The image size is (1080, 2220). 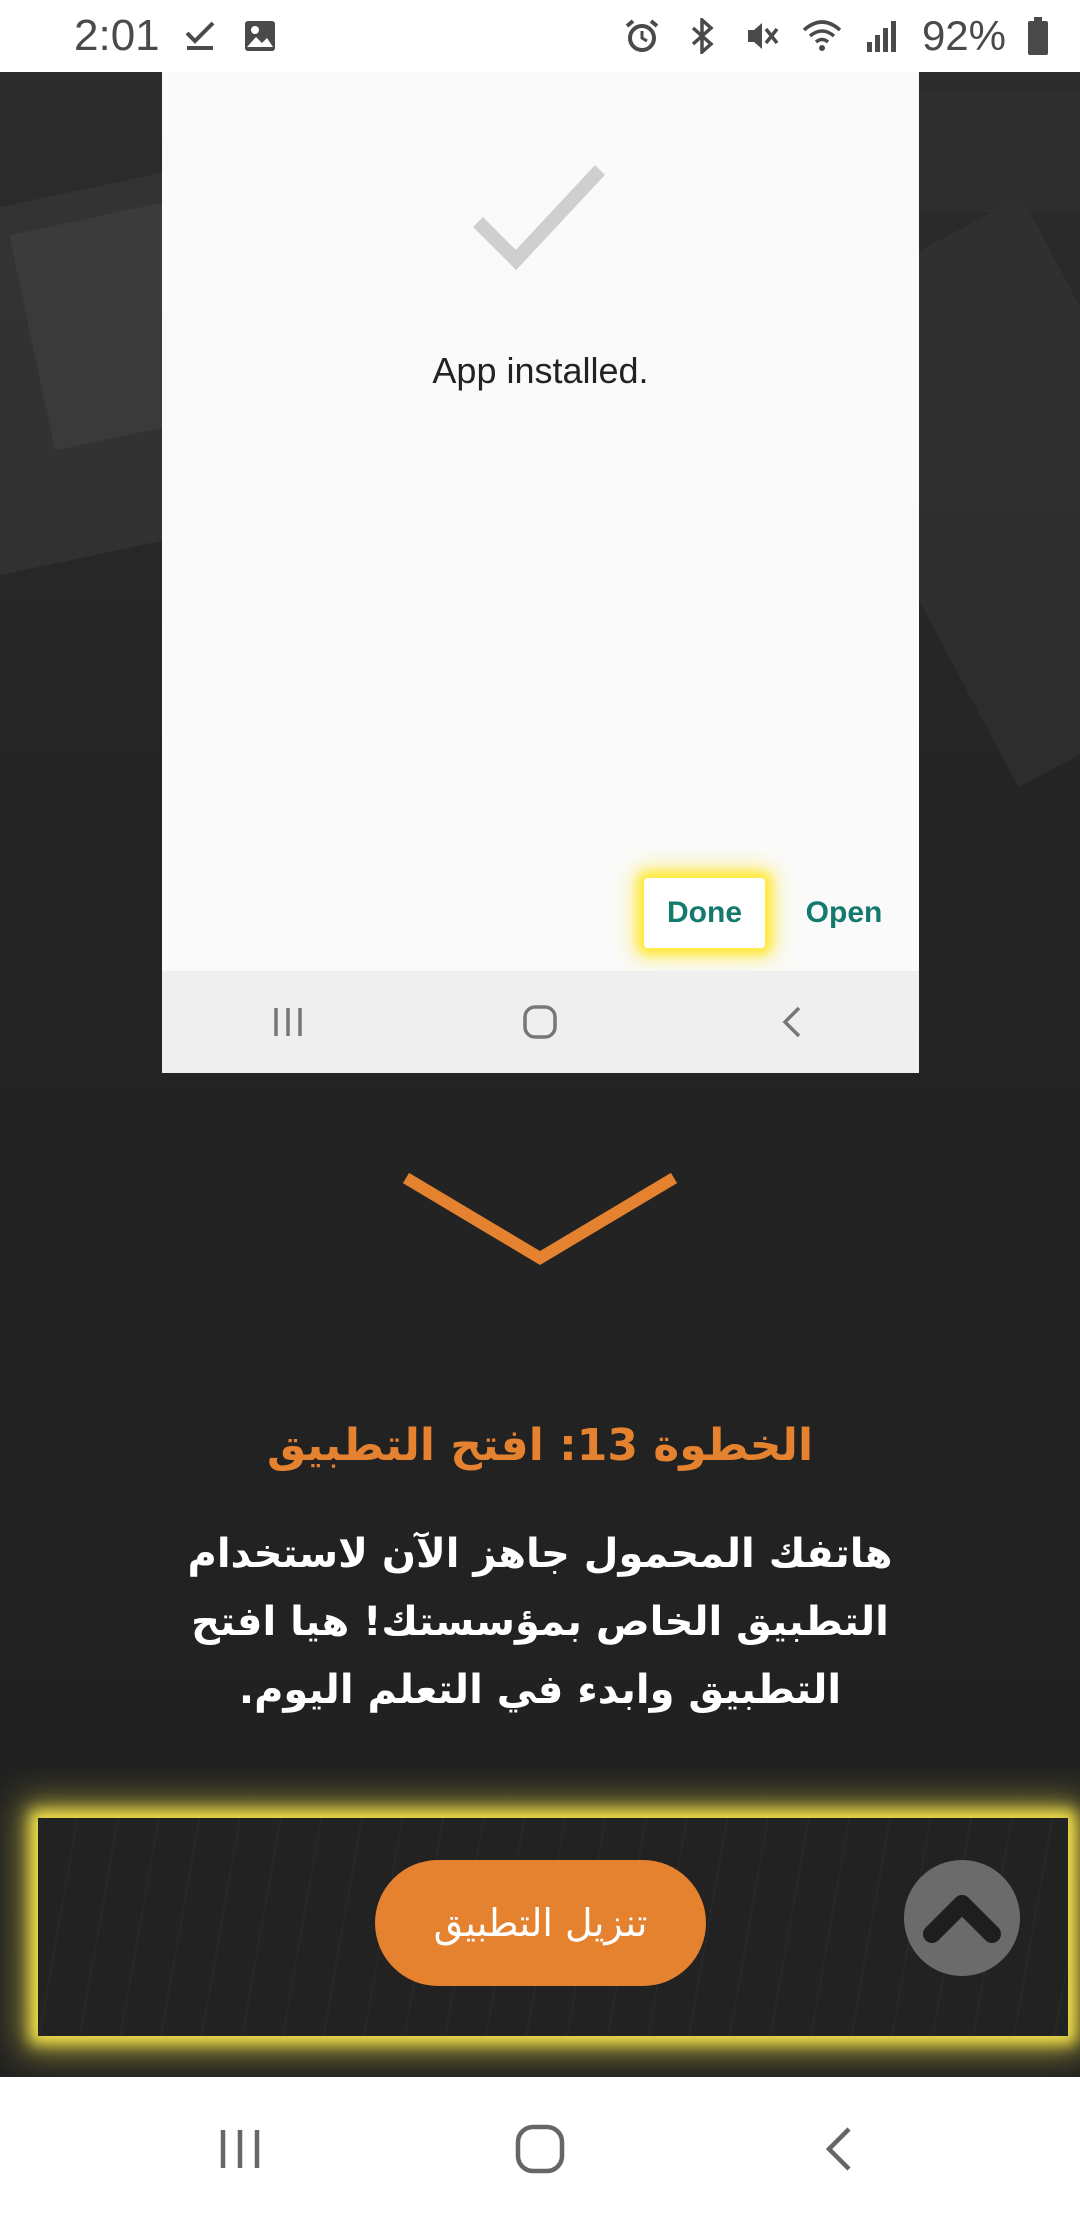 What do you see at coordinates (963, 35) in the screenshot?
I see `battery-percent: 92%` at bounding box center [963, 35].